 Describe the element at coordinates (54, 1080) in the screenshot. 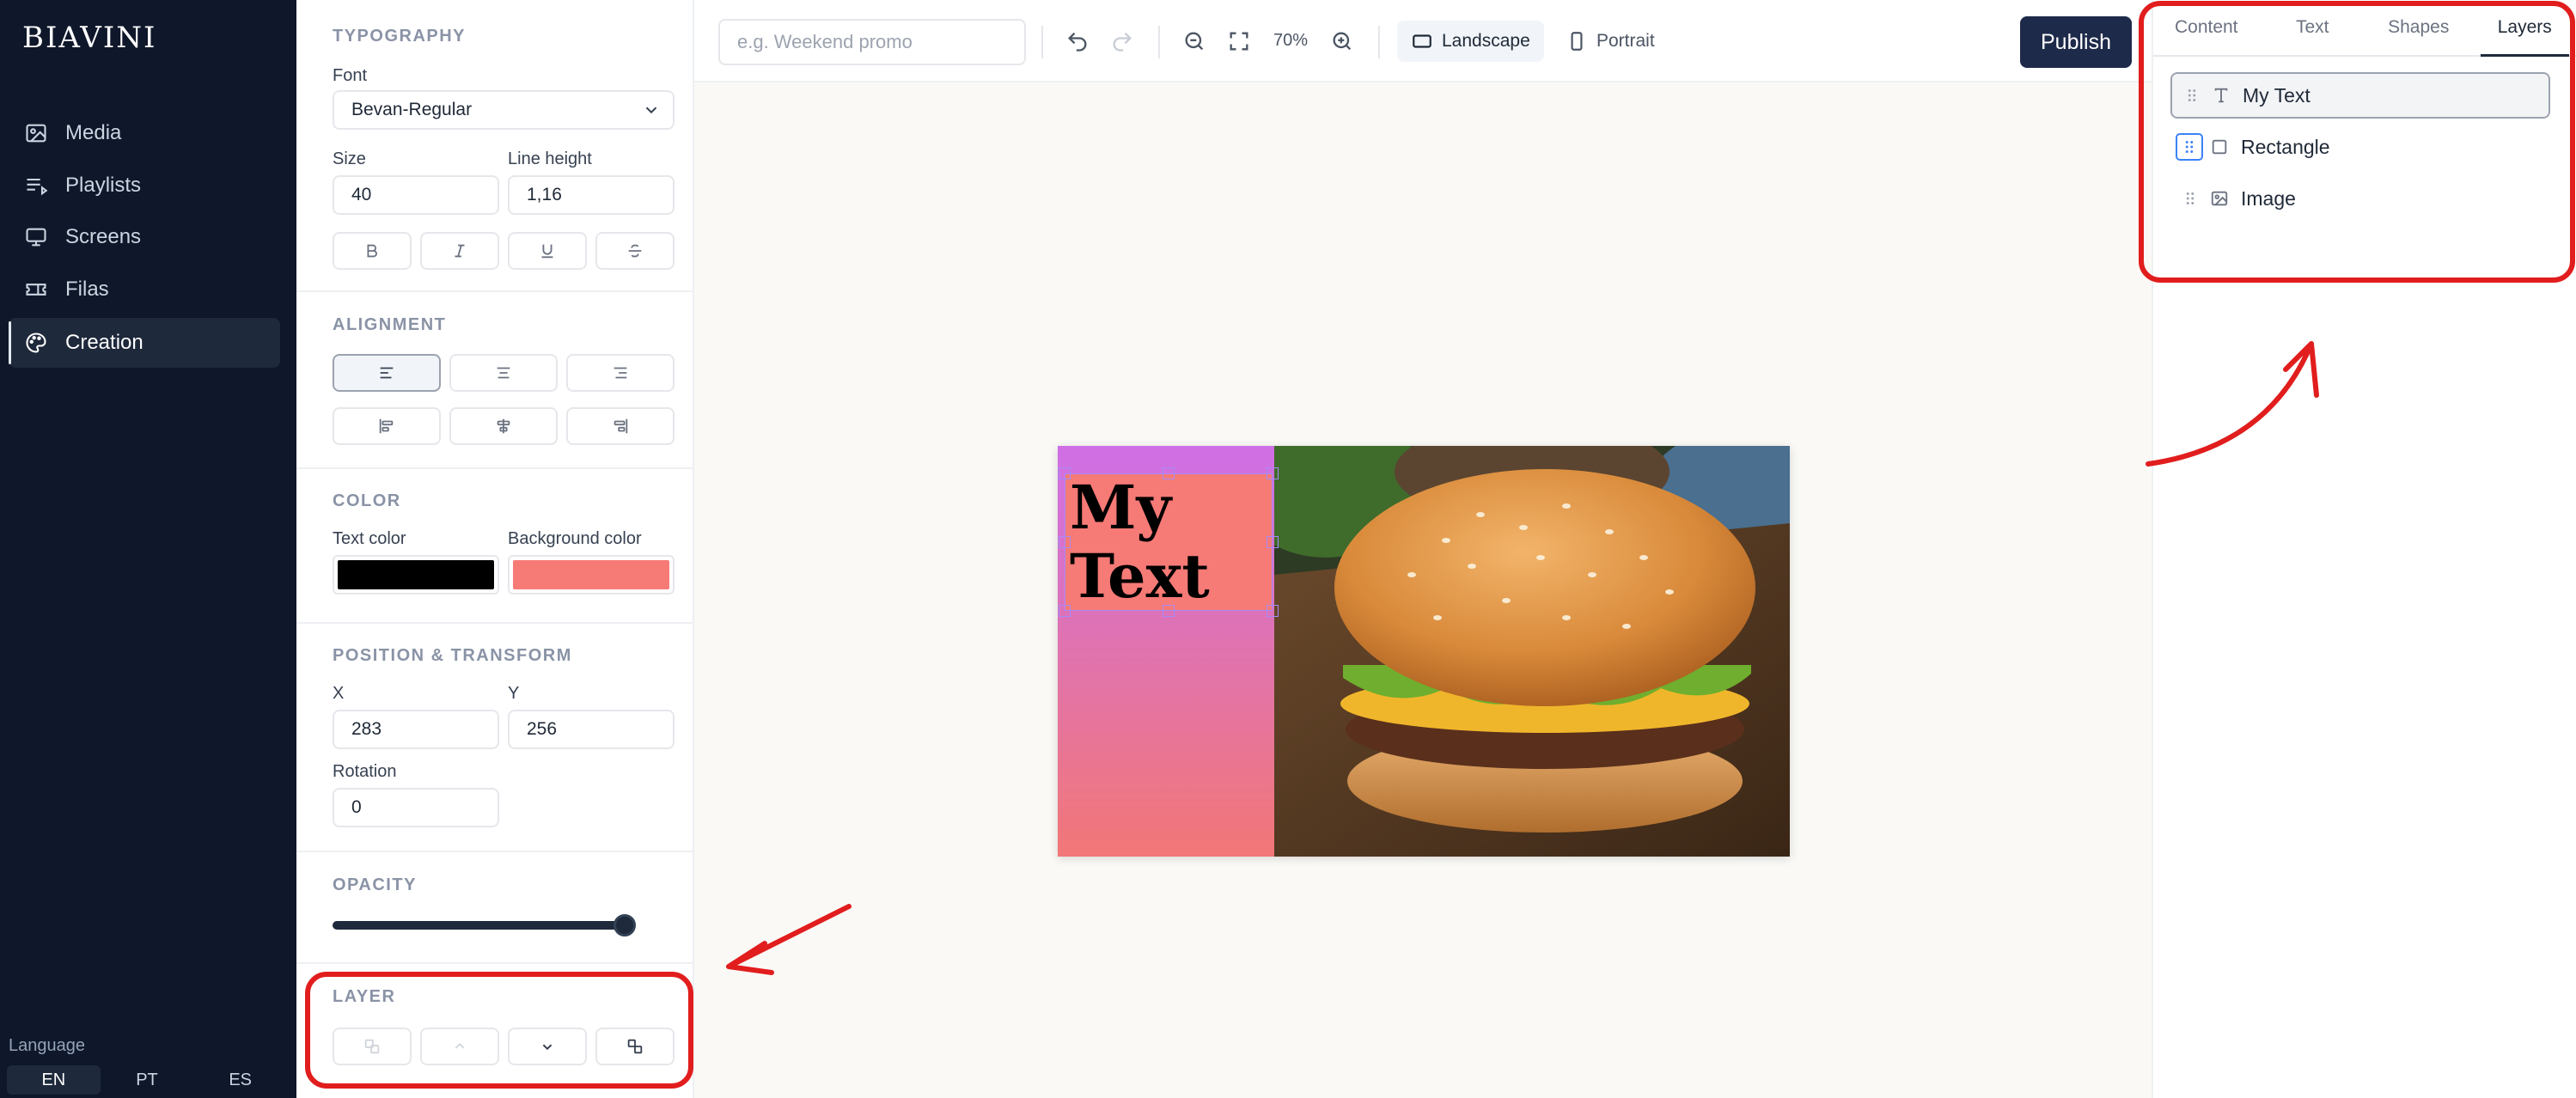

I see `language-en-button: EN` at that location.